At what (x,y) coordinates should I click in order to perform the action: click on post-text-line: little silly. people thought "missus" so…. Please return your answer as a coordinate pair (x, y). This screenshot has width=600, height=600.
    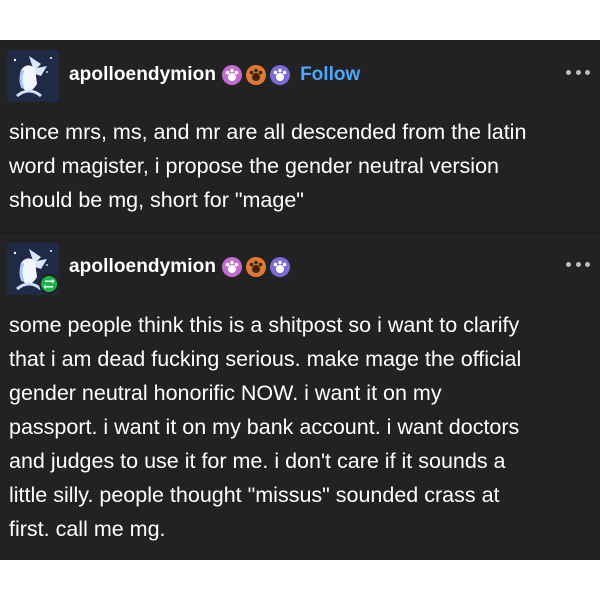
    Looking at the image, I should click on (254, 495).